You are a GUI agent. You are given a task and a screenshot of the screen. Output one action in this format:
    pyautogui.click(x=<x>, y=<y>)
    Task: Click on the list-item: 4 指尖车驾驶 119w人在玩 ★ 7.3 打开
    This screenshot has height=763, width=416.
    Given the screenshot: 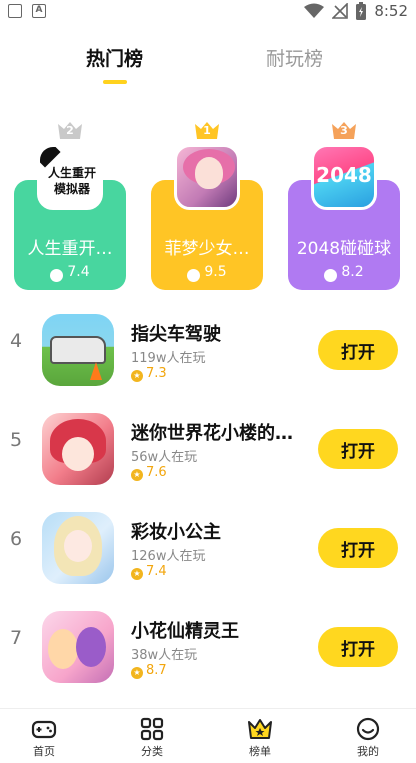 What is the action you would take?
    pyautogui.click(x=208, y=350)
    